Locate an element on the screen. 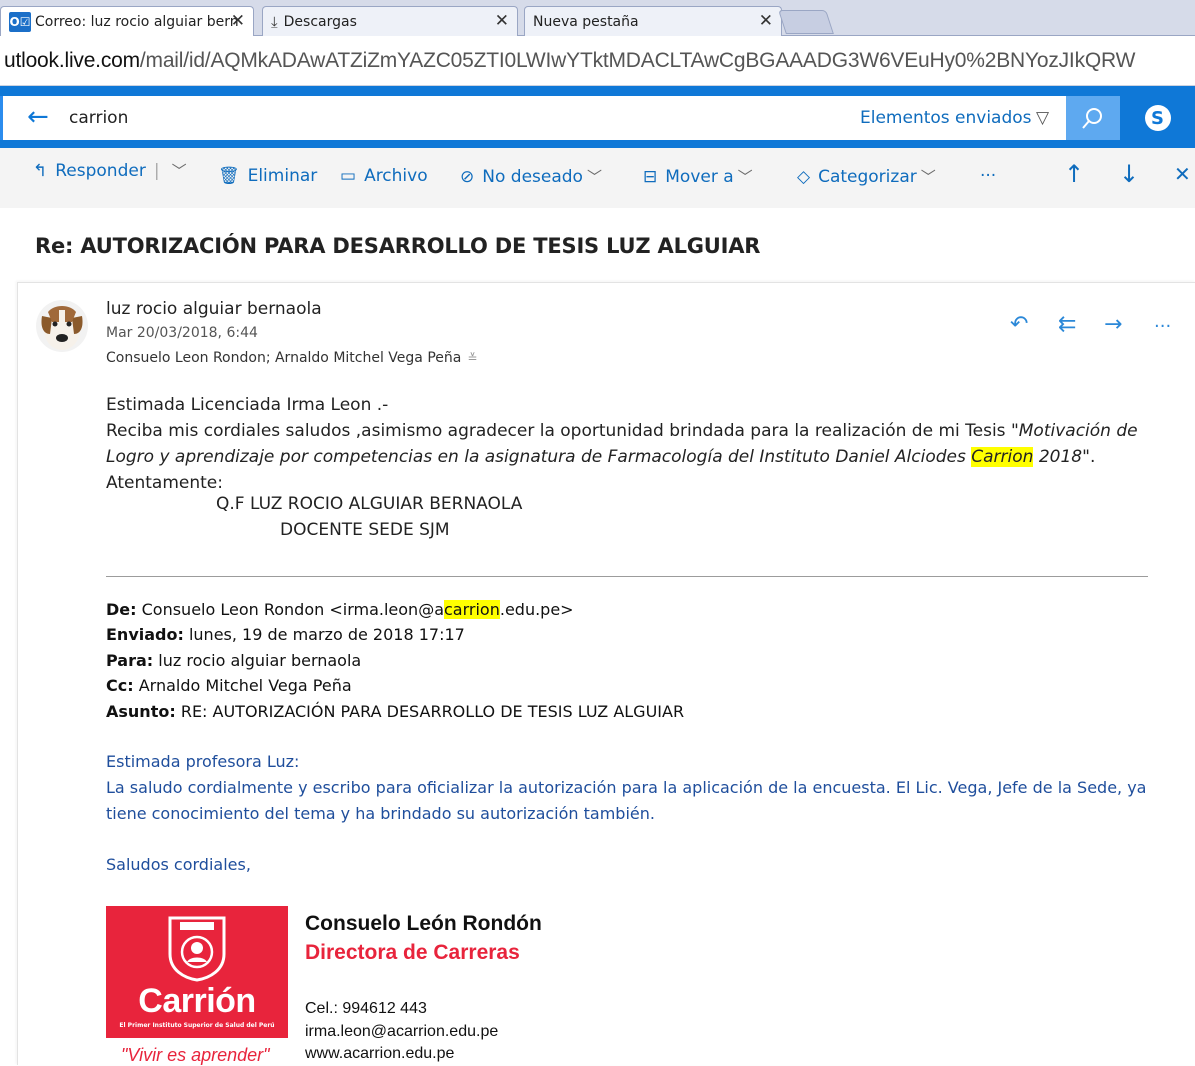 Image resolution: width=1195 pixels, height=1066 pixels. shield-icon is located at coordinates (197, 949).